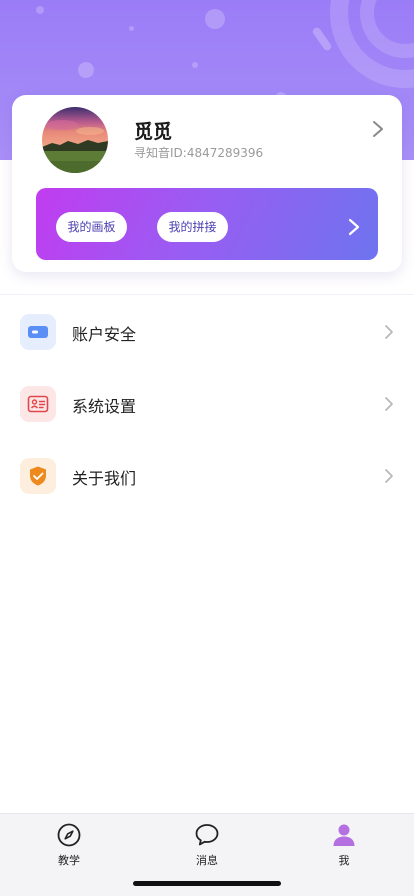  I want to click on person-icon, so click(344, 835).